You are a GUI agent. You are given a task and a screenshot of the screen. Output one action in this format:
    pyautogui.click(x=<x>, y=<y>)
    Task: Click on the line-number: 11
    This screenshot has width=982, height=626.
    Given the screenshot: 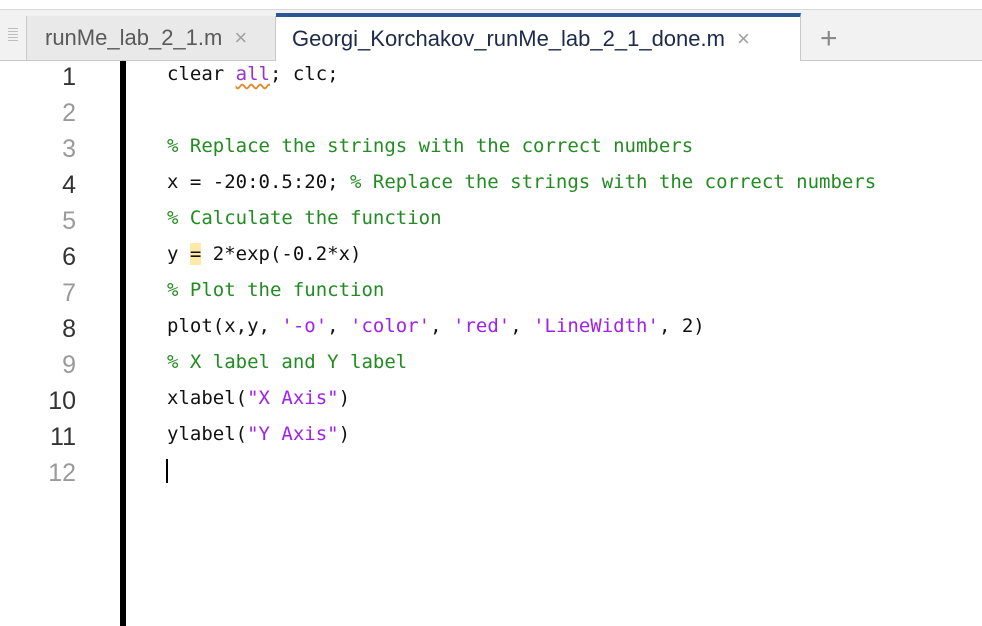 What is the action you would take?
    pyautogui.click(x=63, y=437)
    